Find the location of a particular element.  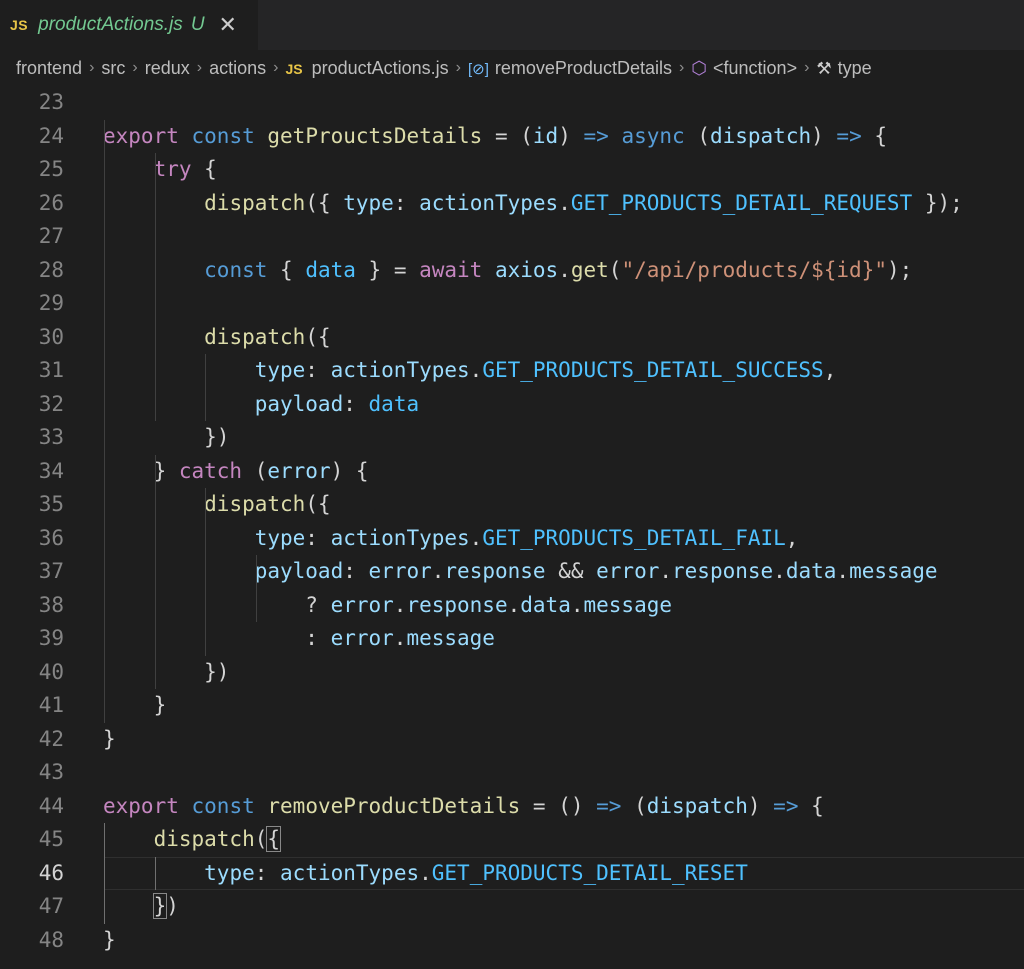

line-number: 41 is located at coordinates (51, 705).